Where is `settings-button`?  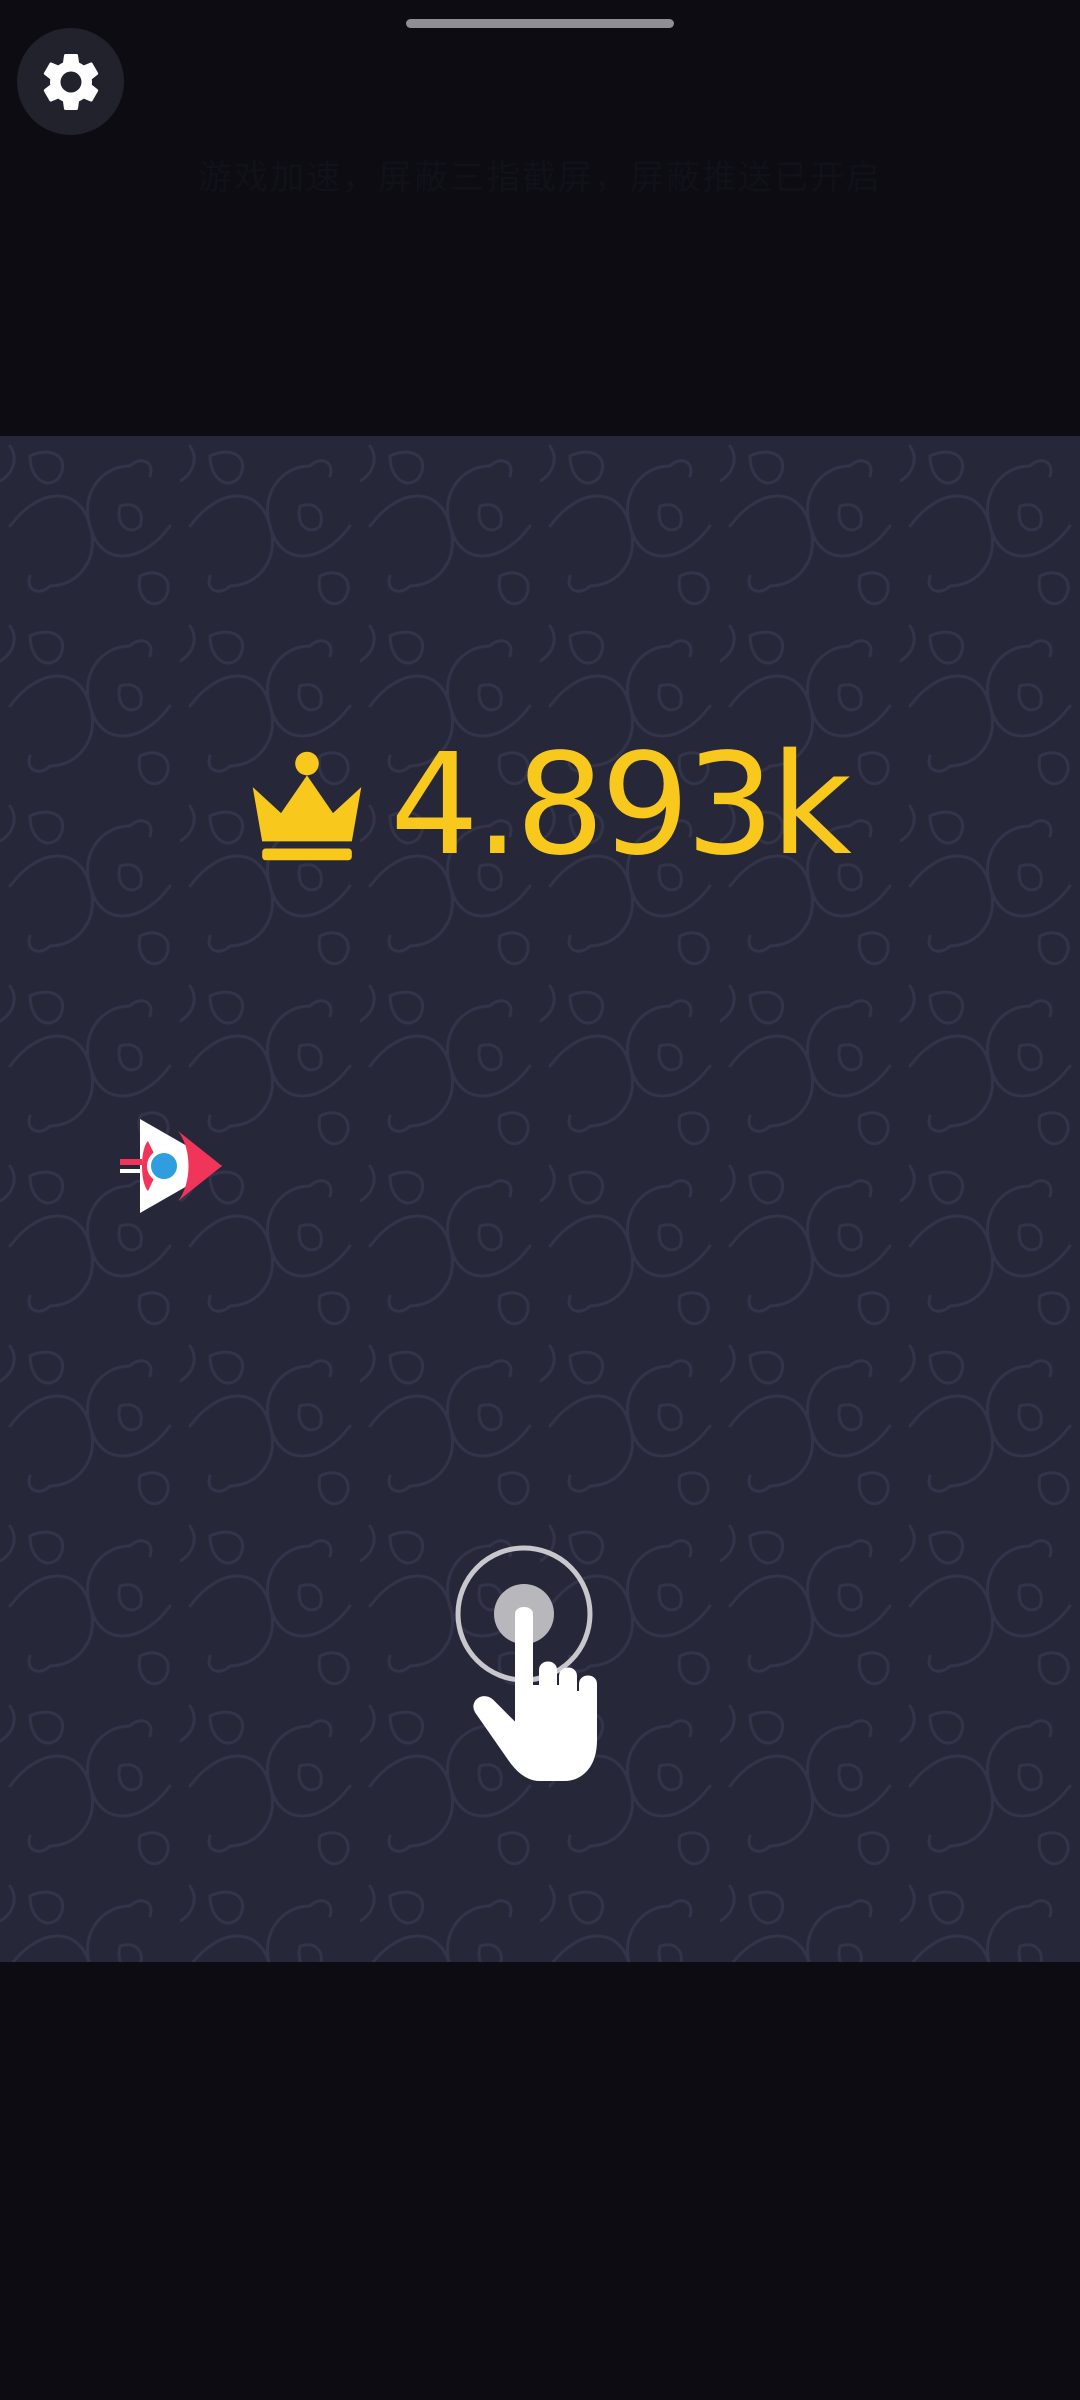 settings-button is located at coordinates (70, 81).